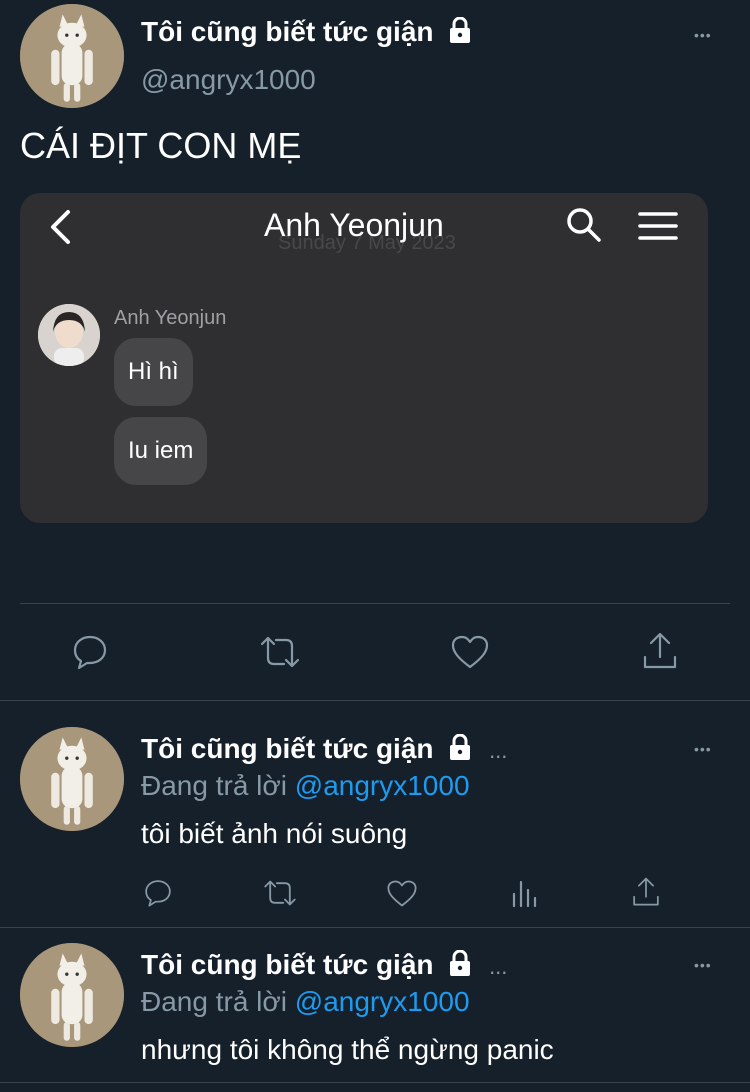 This screenshot has width=750, height=1092. Describe the element at coordinates (153, 372) in the screenshot. I see `message-bubble: Hì hì` at that location.